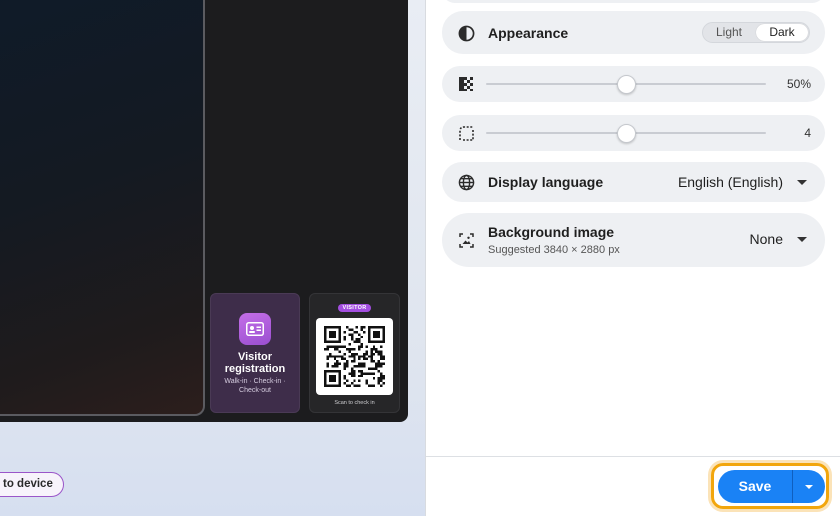 This screenshot has height=516, width=840. Describe the element at coordinates (633, 1) in the screenshot. I see `settings-row-cutoff` at that location.